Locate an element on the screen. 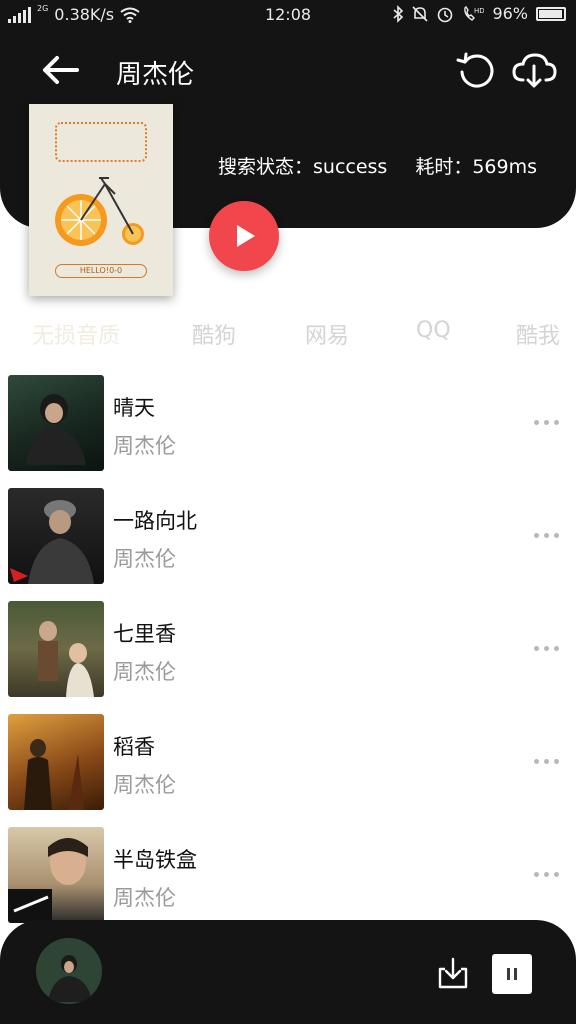 The image size is (576, 1024). album-cover: HELLO!0-0 is located at coordinates (101, 200).